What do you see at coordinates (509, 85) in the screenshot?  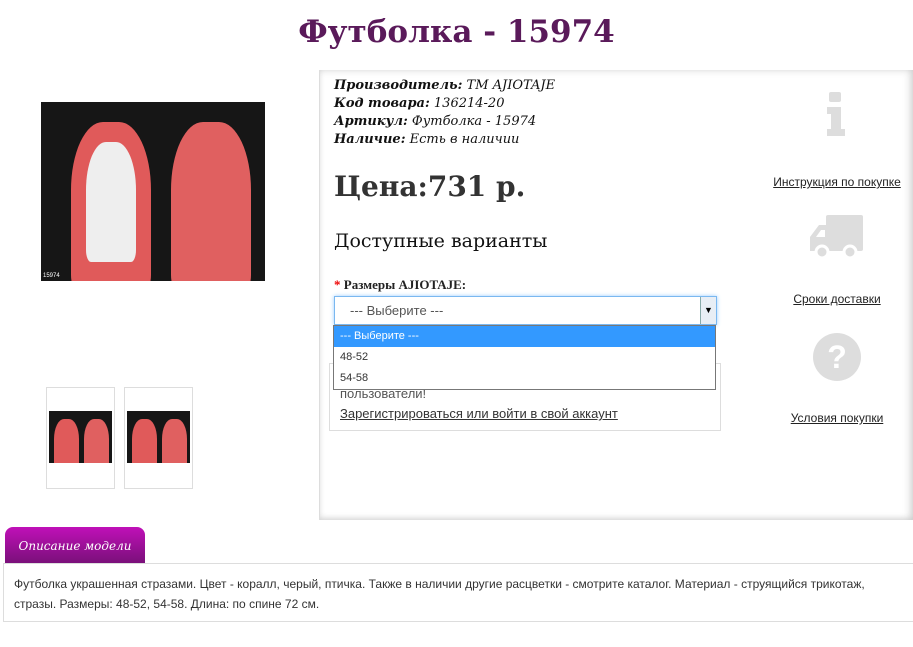 I see `manufacturer-value: ТМ AJIOTAJE` at bounding box center [509, 85].